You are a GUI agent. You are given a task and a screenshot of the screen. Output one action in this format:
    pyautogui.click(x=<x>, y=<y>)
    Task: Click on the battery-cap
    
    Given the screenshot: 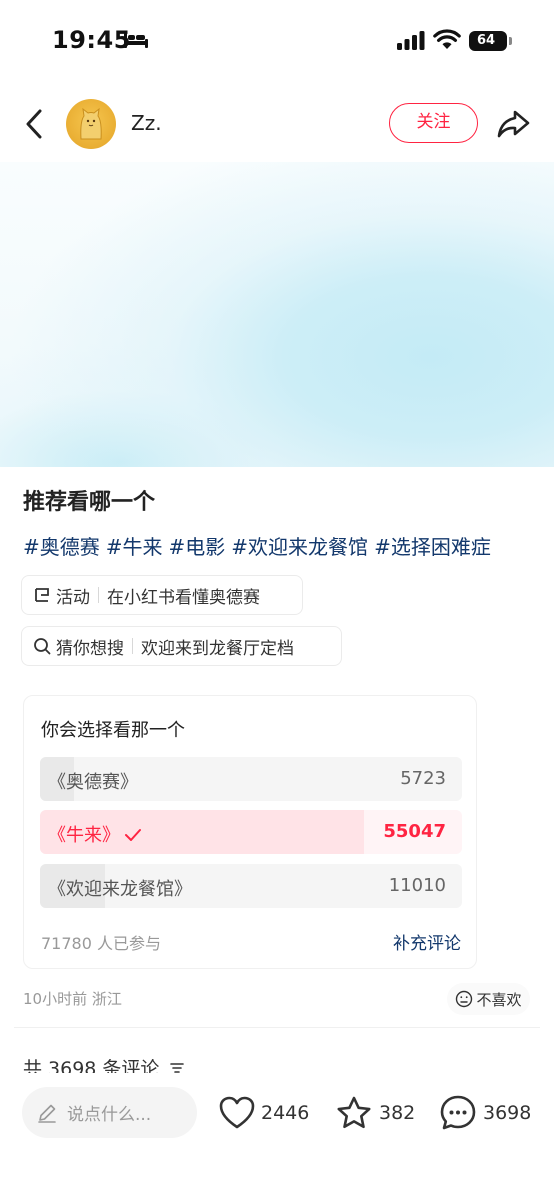 What is the action you would take?
    pyautogui.click(x=510, y=41)
    